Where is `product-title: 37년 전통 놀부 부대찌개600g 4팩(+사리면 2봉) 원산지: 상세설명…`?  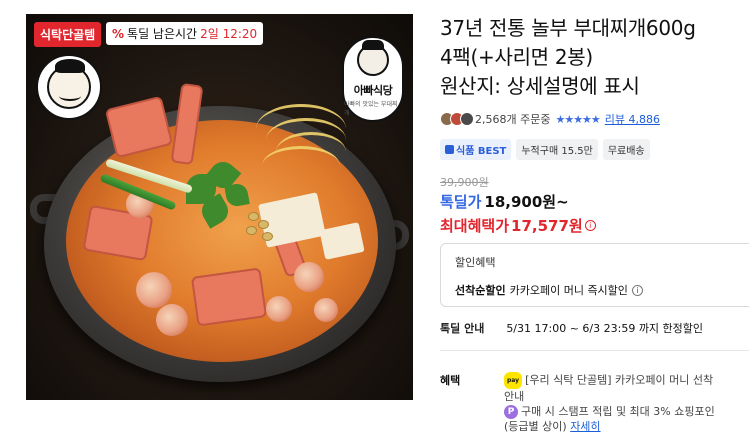 product-title: 37년 전통 놀부 부대찌개600g 4팩(+사리면 2봉) 원산지: 상세설명… is located at coordinates (594, 57).